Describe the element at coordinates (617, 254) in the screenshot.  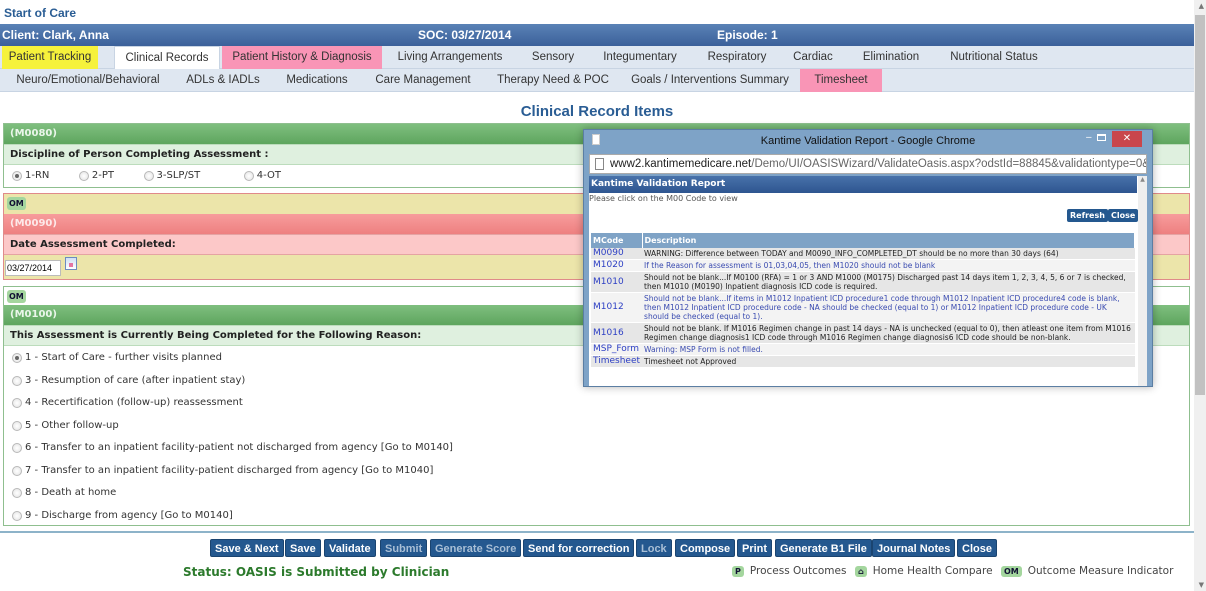
I see `mcode-link: M0090` at that location.